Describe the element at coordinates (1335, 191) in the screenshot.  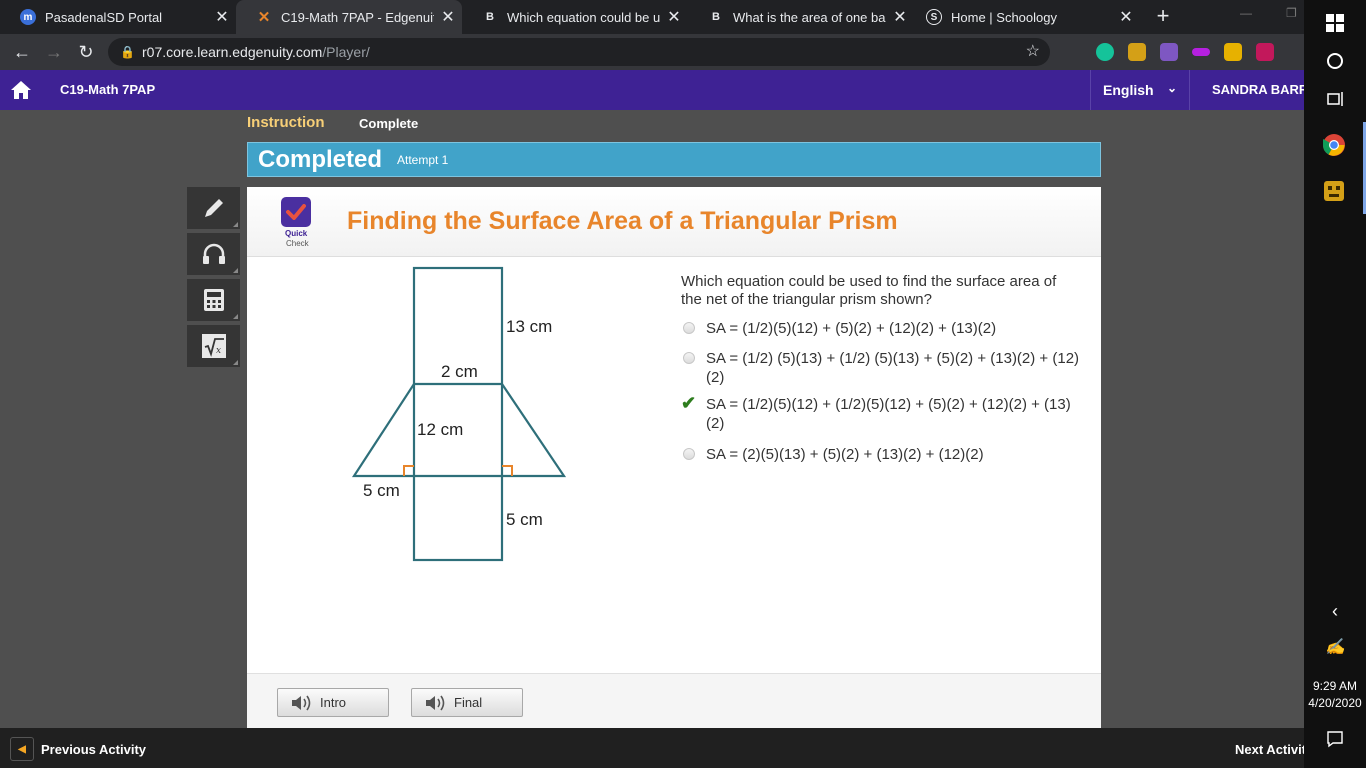
I see `app-taskbar-icon` at that location.